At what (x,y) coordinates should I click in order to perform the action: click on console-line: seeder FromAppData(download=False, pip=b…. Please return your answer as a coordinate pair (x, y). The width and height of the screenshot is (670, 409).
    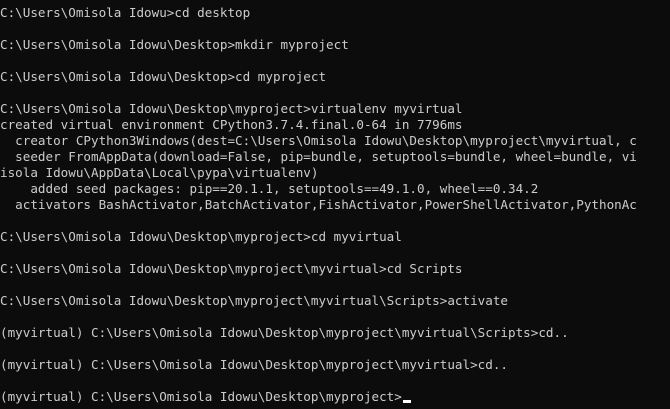
    Looking at the image, I should click on (318, 156).